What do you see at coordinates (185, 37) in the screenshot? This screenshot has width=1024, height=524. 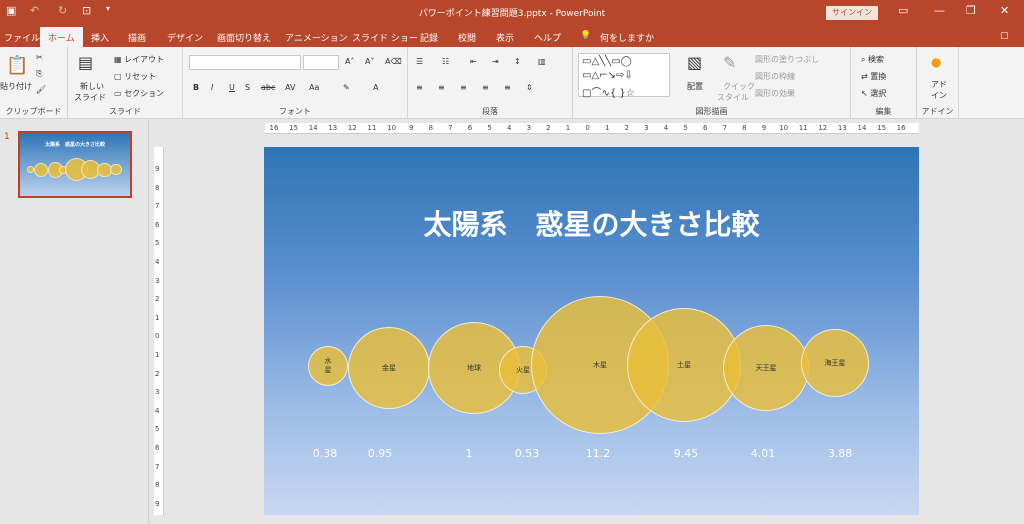 I see `tab-design: デザイン` at bounding box center [185, 37].